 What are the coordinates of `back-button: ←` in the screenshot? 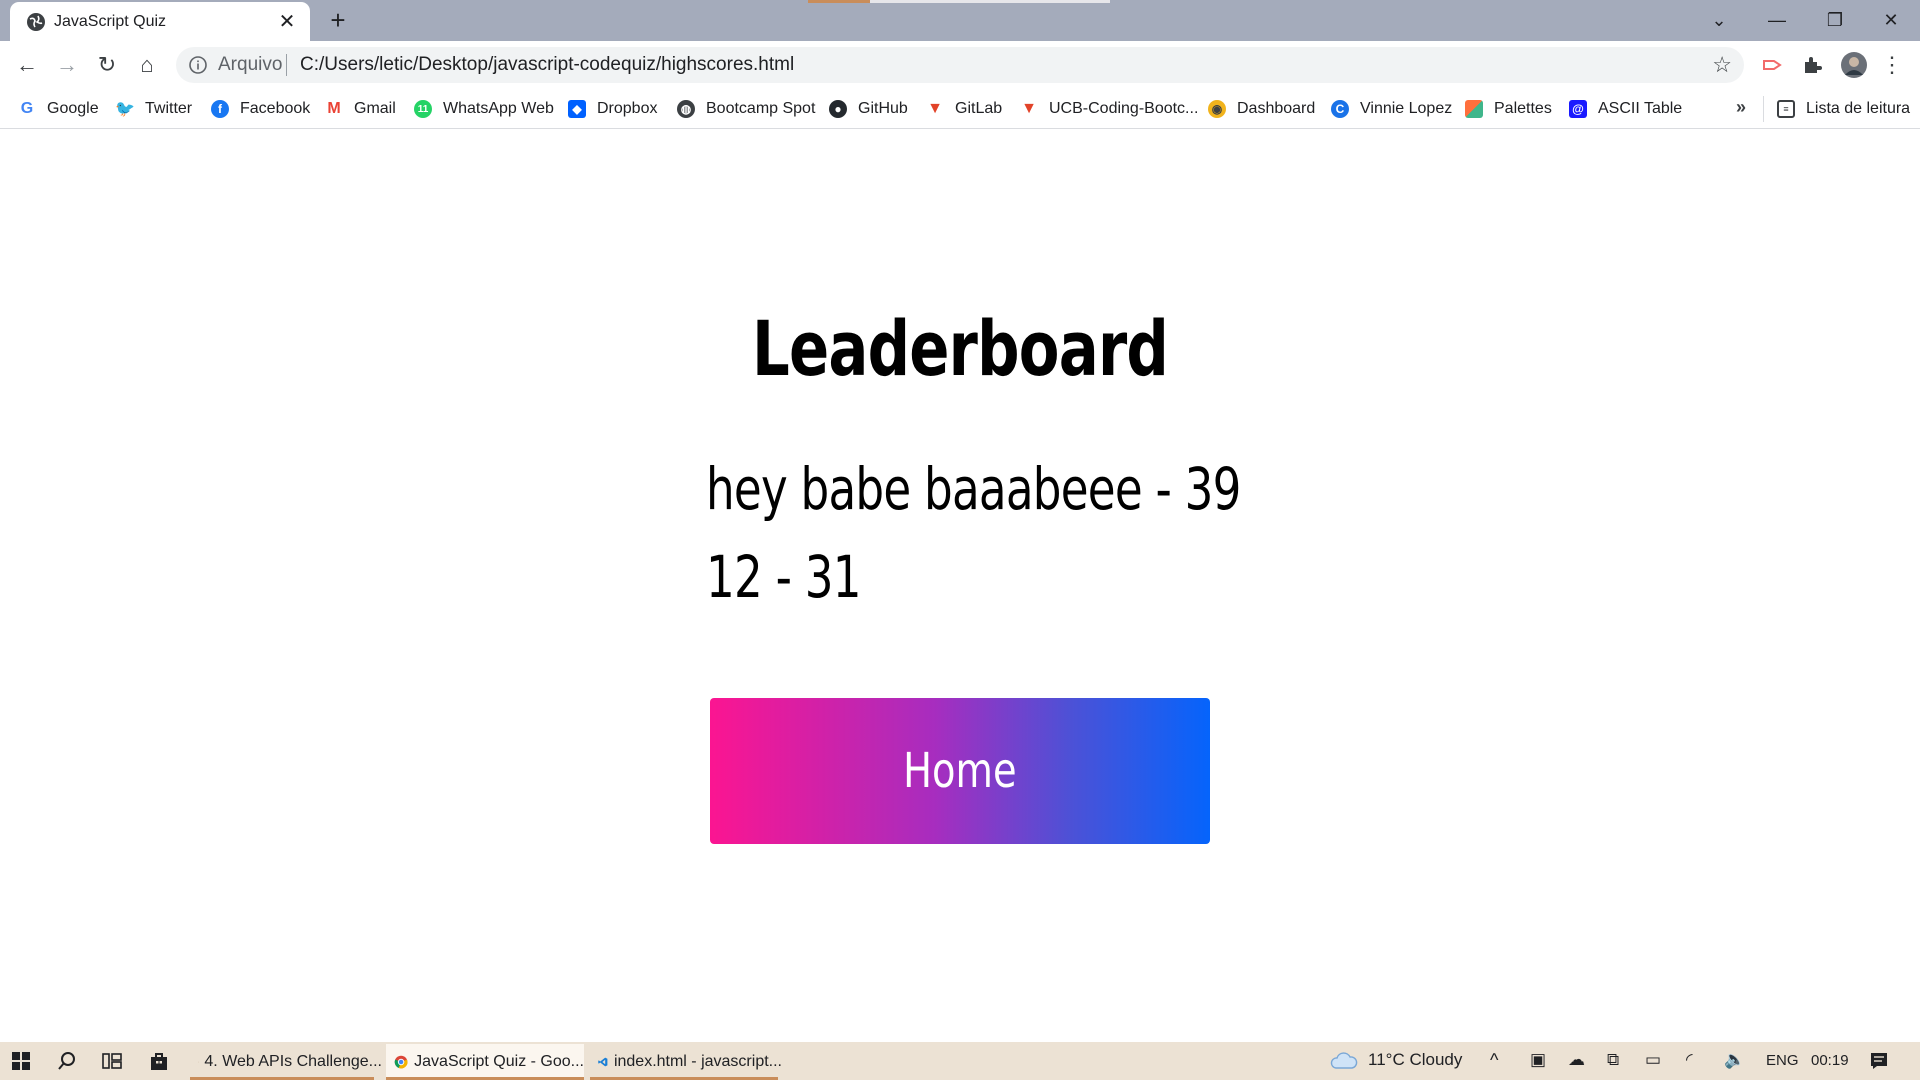 It's located at (27, 65).